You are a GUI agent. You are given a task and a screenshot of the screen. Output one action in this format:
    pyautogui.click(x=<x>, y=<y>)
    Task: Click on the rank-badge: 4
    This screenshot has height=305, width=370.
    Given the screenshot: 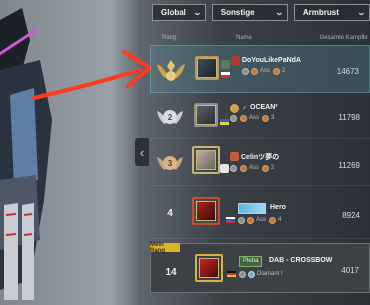 What is the action you would take?
    pyautogui.click(x=170, y=213)
    